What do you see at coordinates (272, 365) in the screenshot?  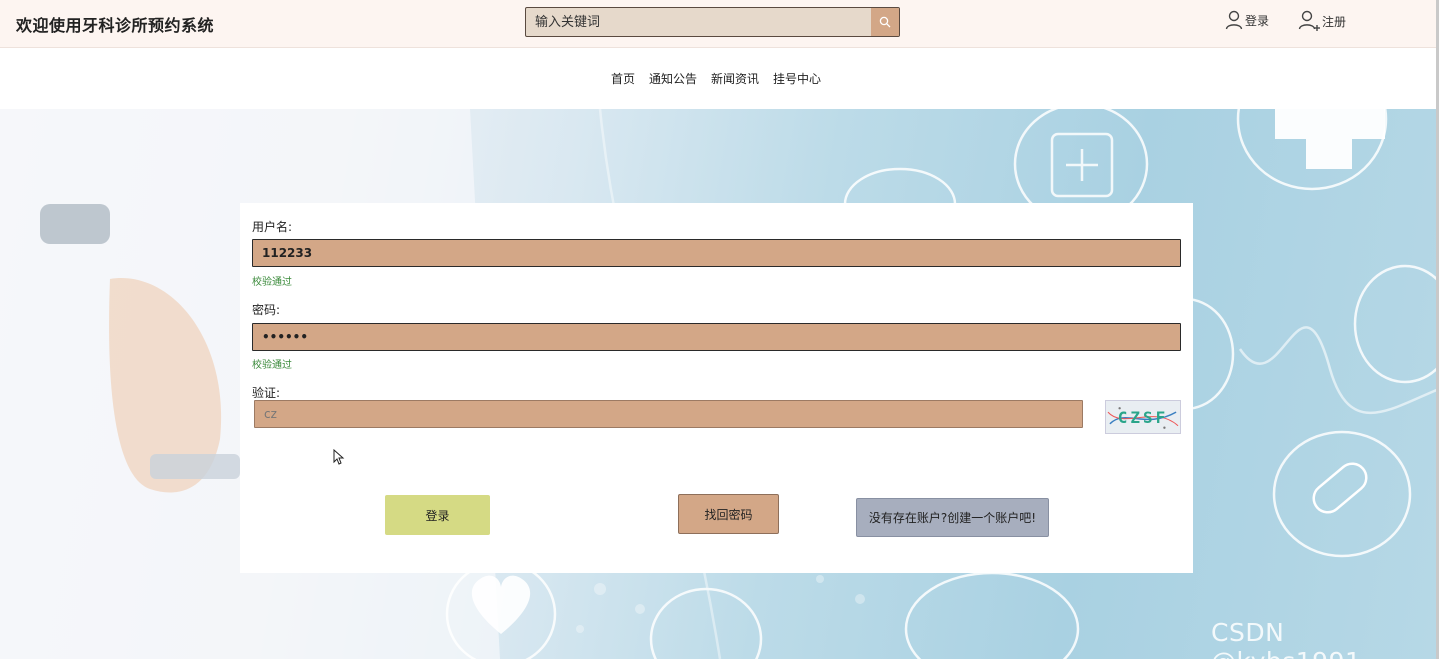 I see `password-hint: 校验通过` at bounding box center [272, 365].